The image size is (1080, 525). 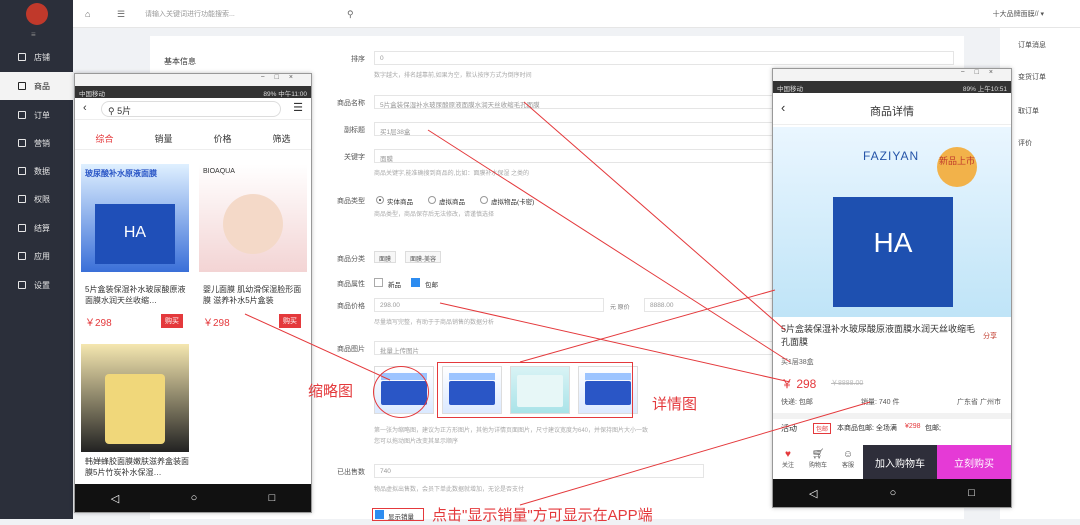 What do you see at coordinates (42, 143) in the screenshot?
I see `sidebar-item-label: 营销` at bounding box center [42, 143].